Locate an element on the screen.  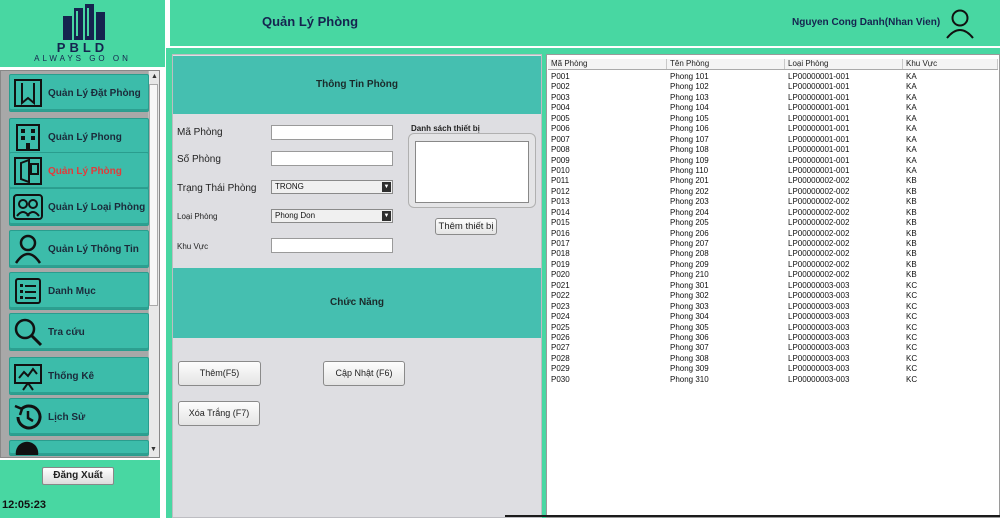
ma-phong-input is located at coordinates (332, 132).